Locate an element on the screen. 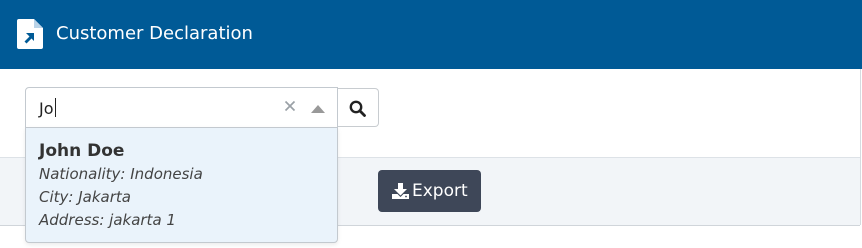 Image resolution: width=862 pixels, height=248 pixels. page-title: Customer Declaration is located at coordinates (154, 33).